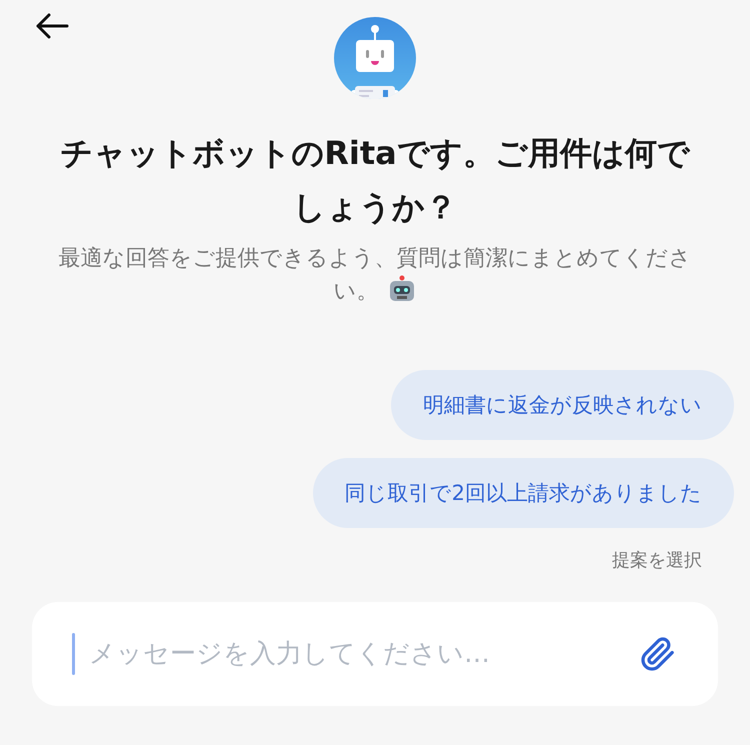  What do you see at coordinates (523, 493) in the screenshot?
I see `suggestion-chip: 同じ取引で2回以上請求がありました` at bounding box center [523, 493].